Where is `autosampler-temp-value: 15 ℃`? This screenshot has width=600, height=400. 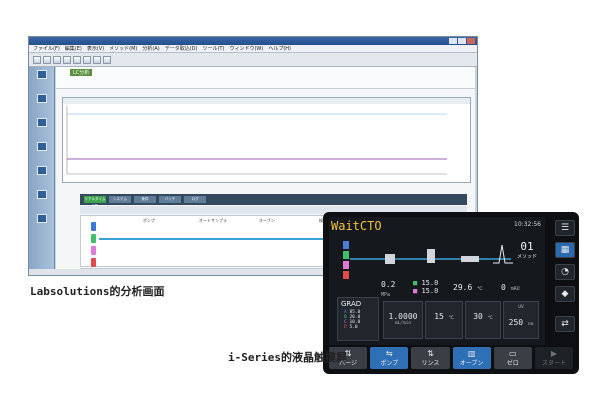 autosampler-temp-value: 15 ℃ is located at coordinates (444, 316).